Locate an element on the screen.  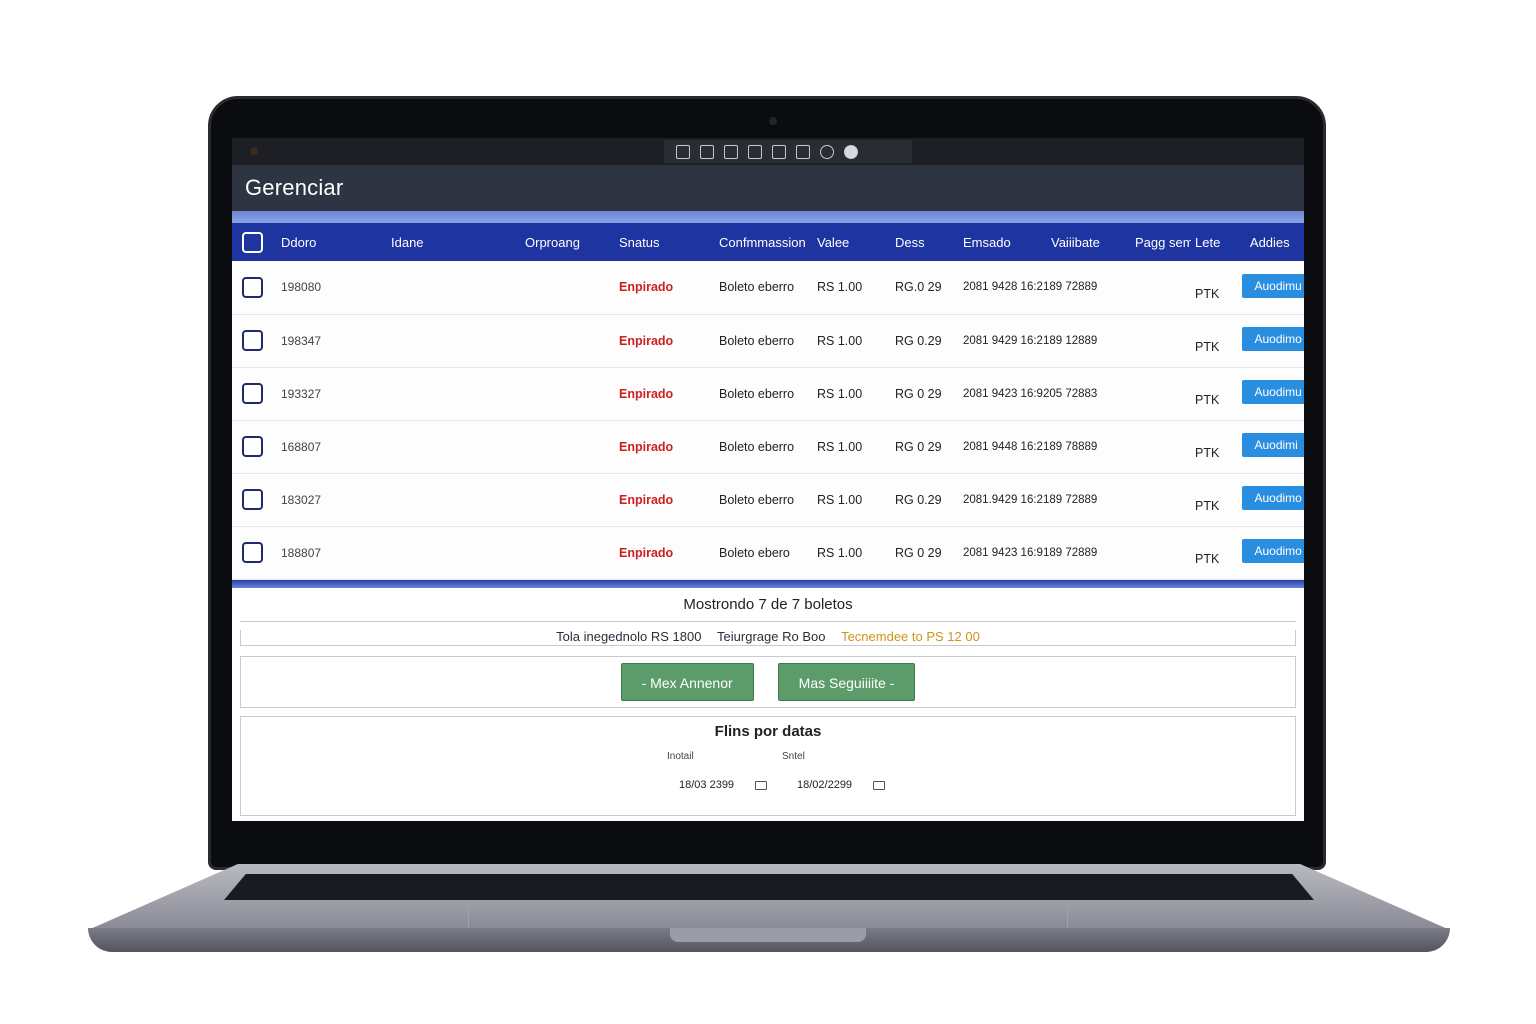
document-icon is located at coordinates (779, 151).